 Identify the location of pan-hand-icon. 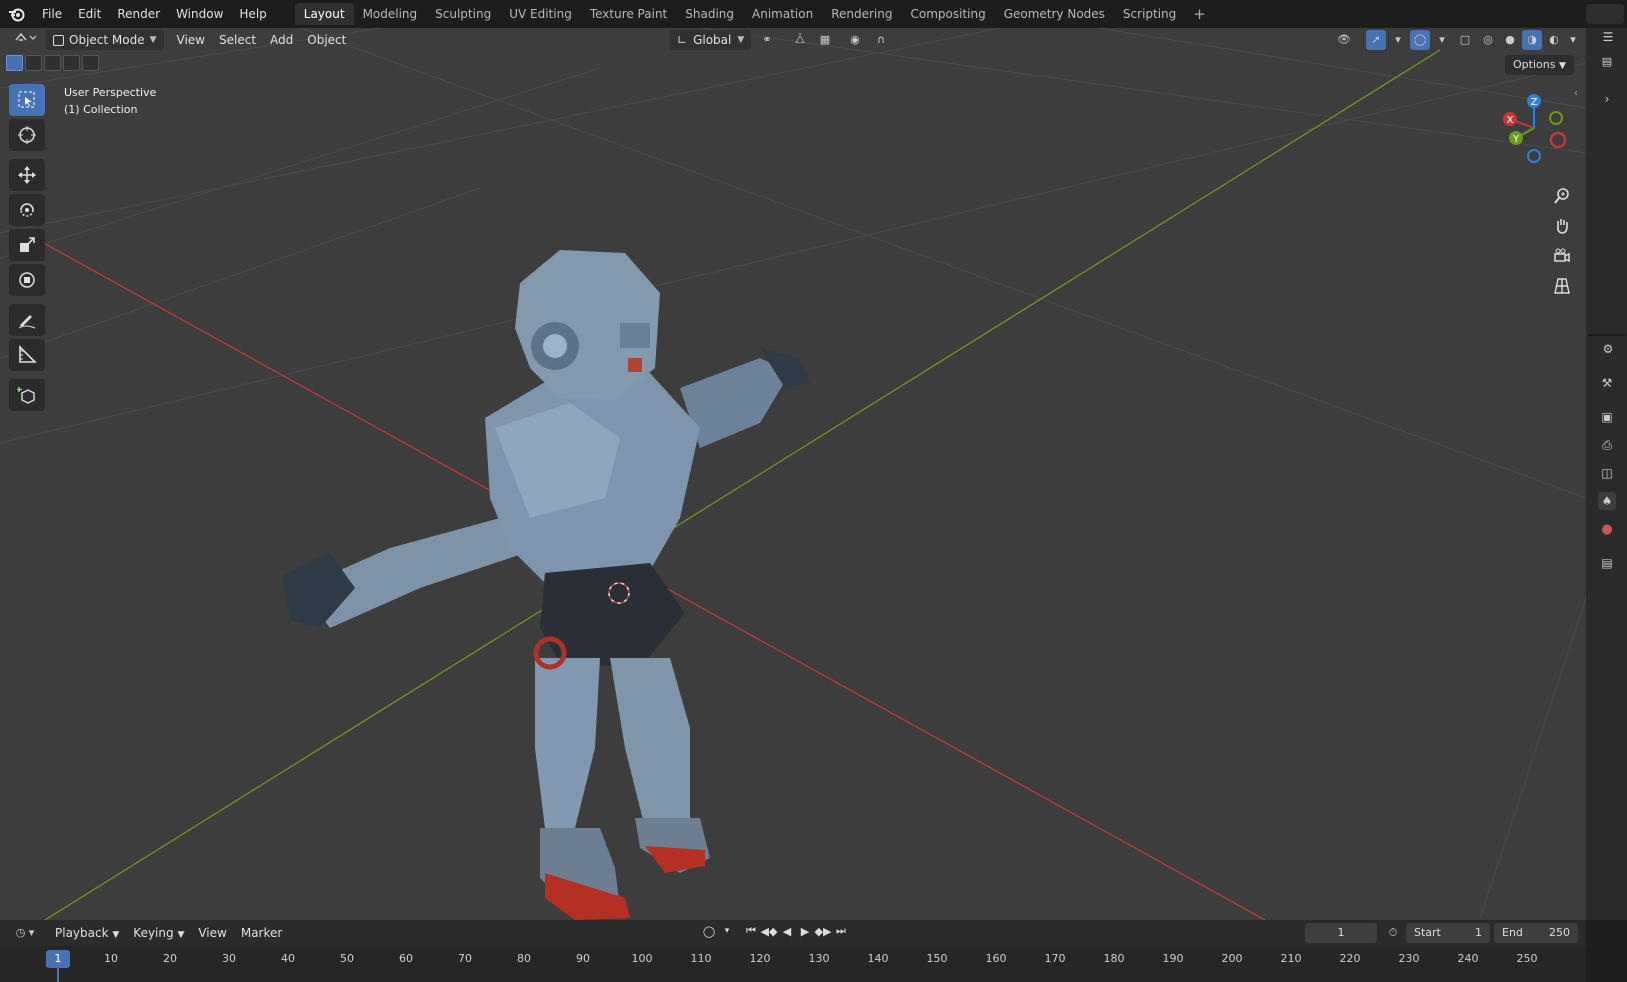
(1562, 226).